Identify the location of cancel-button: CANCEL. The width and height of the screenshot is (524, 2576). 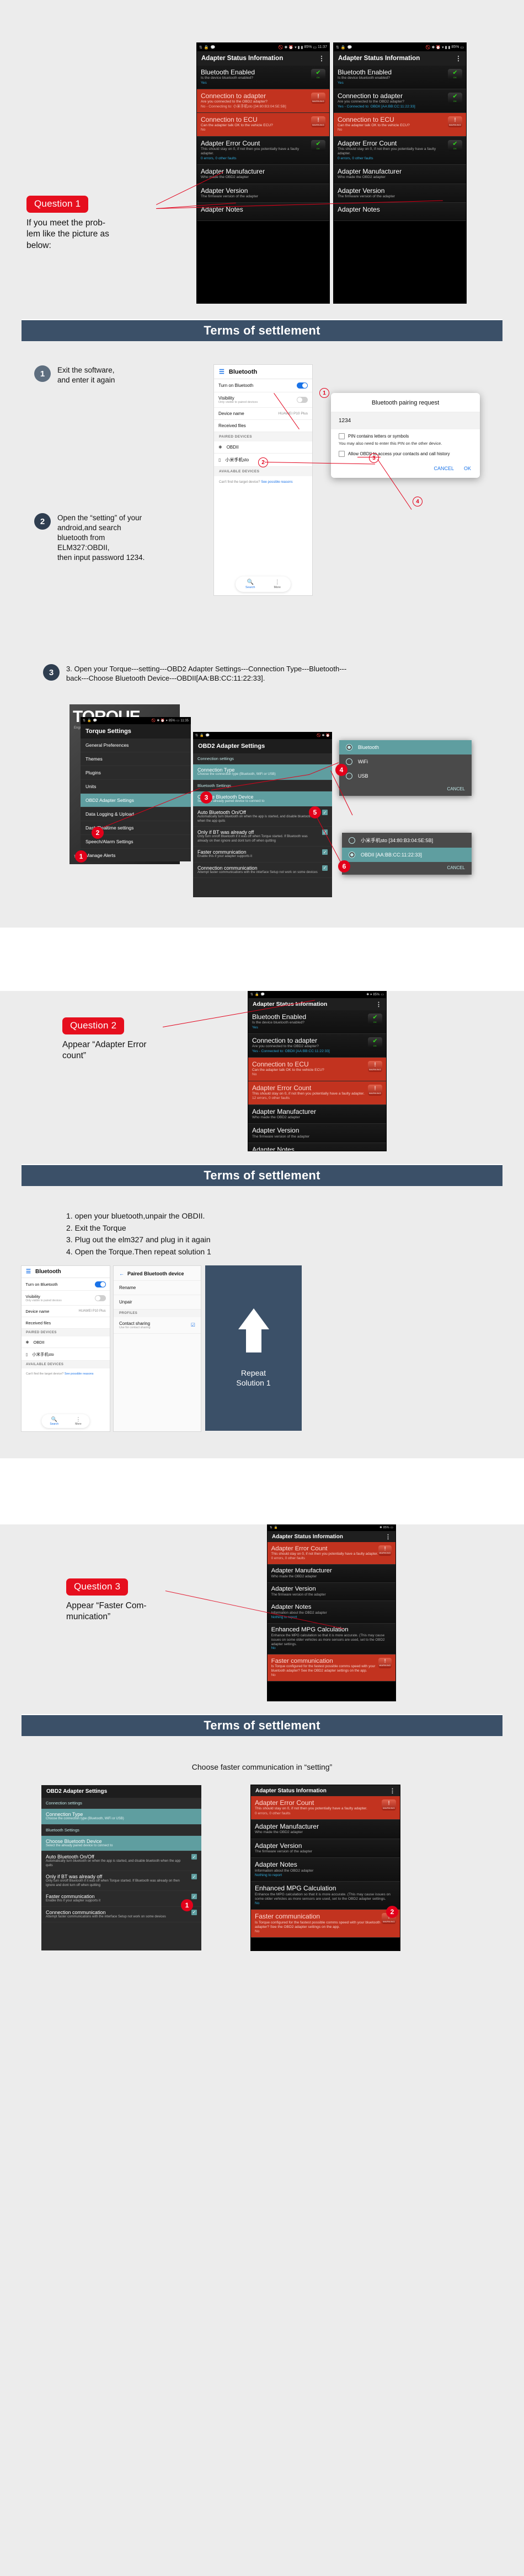
(444, 469).